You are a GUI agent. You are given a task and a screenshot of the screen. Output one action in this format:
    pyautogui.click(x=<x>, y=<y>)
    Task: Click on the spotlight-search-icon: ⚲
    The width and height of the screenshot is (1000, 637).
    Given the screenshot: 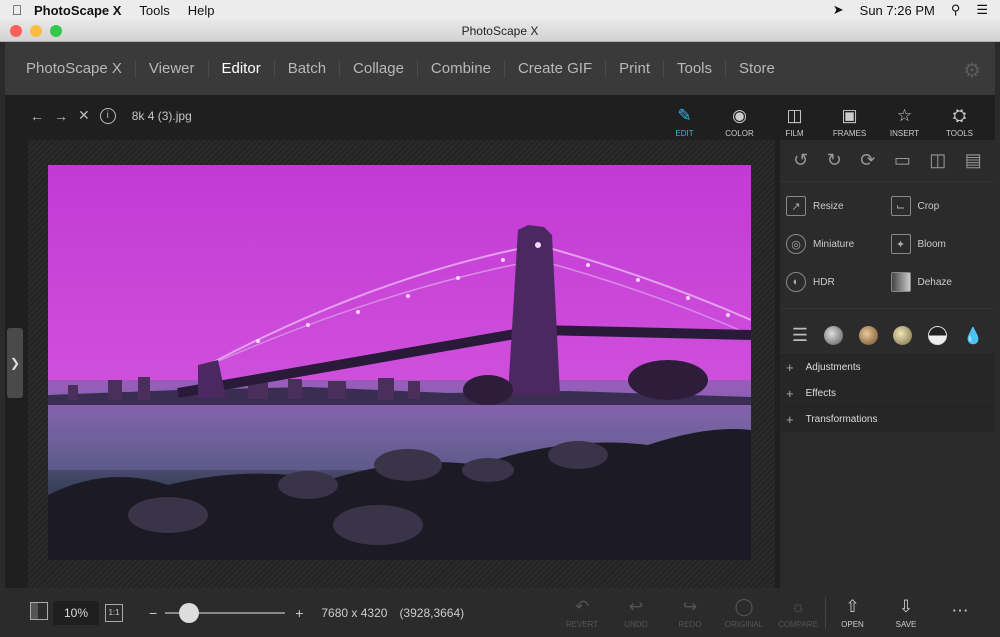 What is the action you would take?
    pyautogui.click(x=956, y=10)
    